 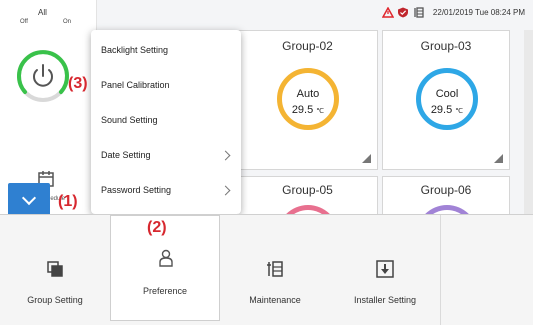 I want to click on toolbar-label: Maintenance, so click(x=275, y=300).